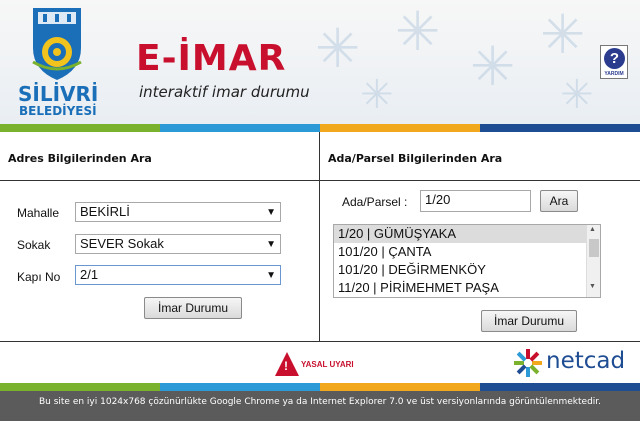  What do you see at coordinates (614, 58) in the screenshot?
I see `help-icon: ?` at bounding box center [614, 58].